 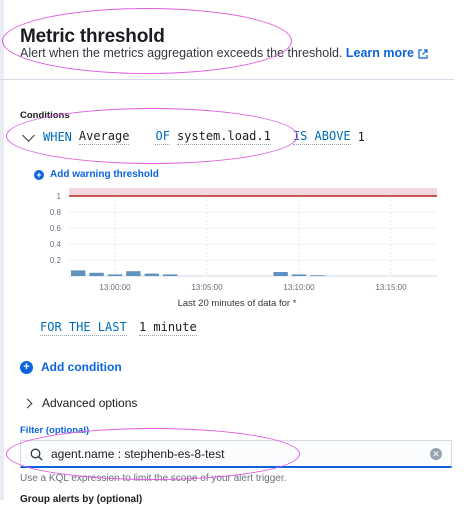 I want to click on aggregation-select: Average, so click(x=104, y=137).